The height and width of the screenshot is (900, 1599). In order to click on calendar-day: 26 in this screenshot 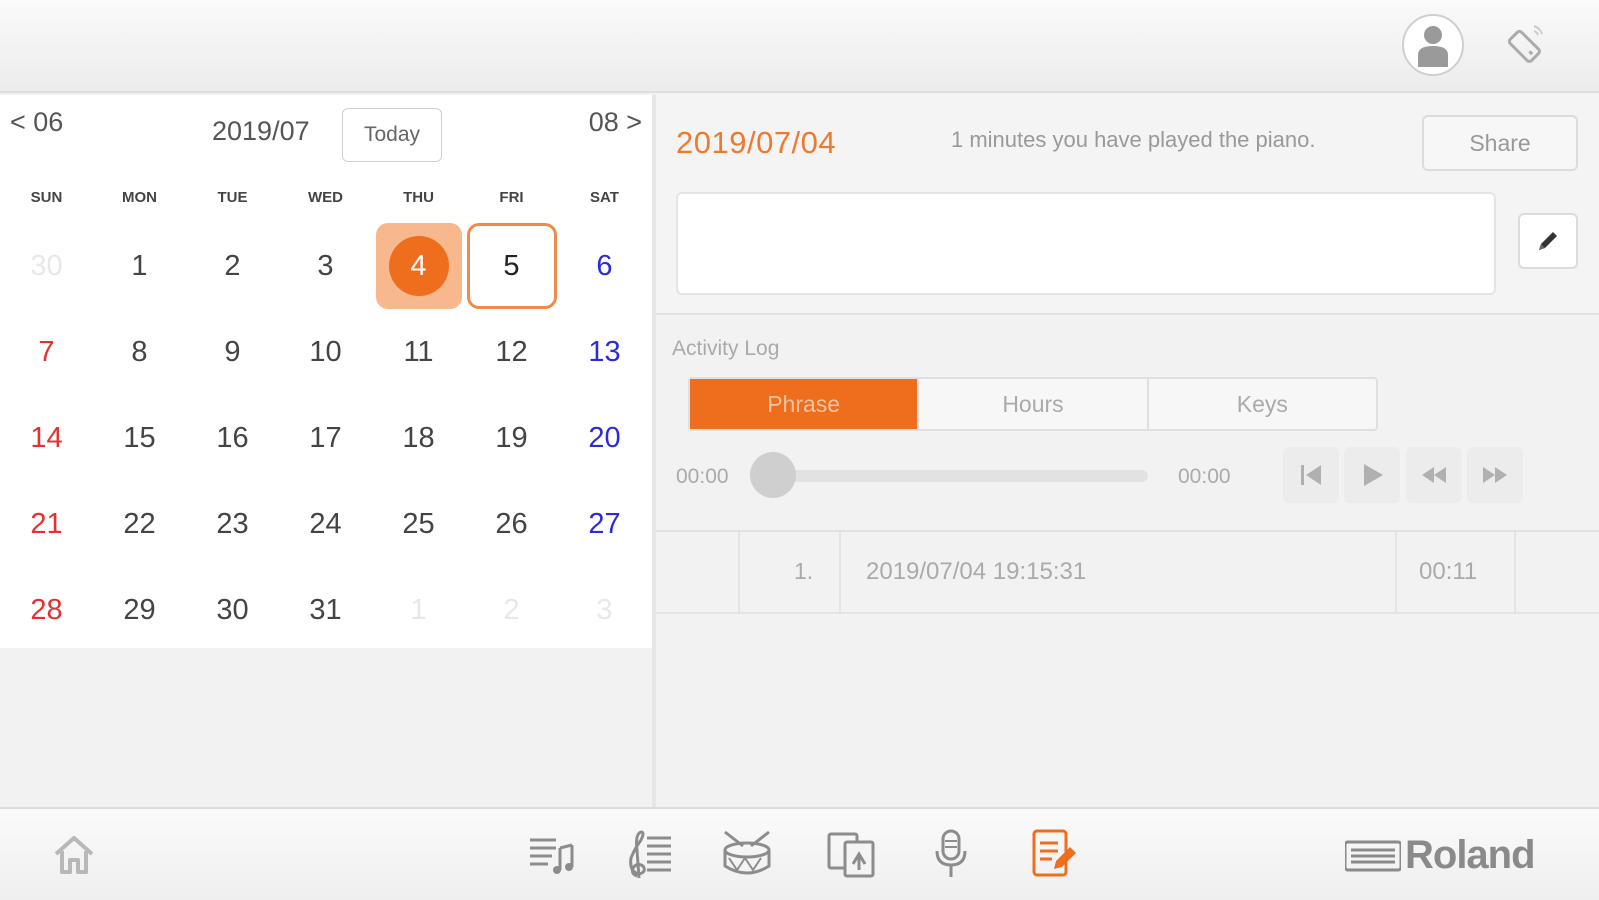, I will do `click(511, 524)`.